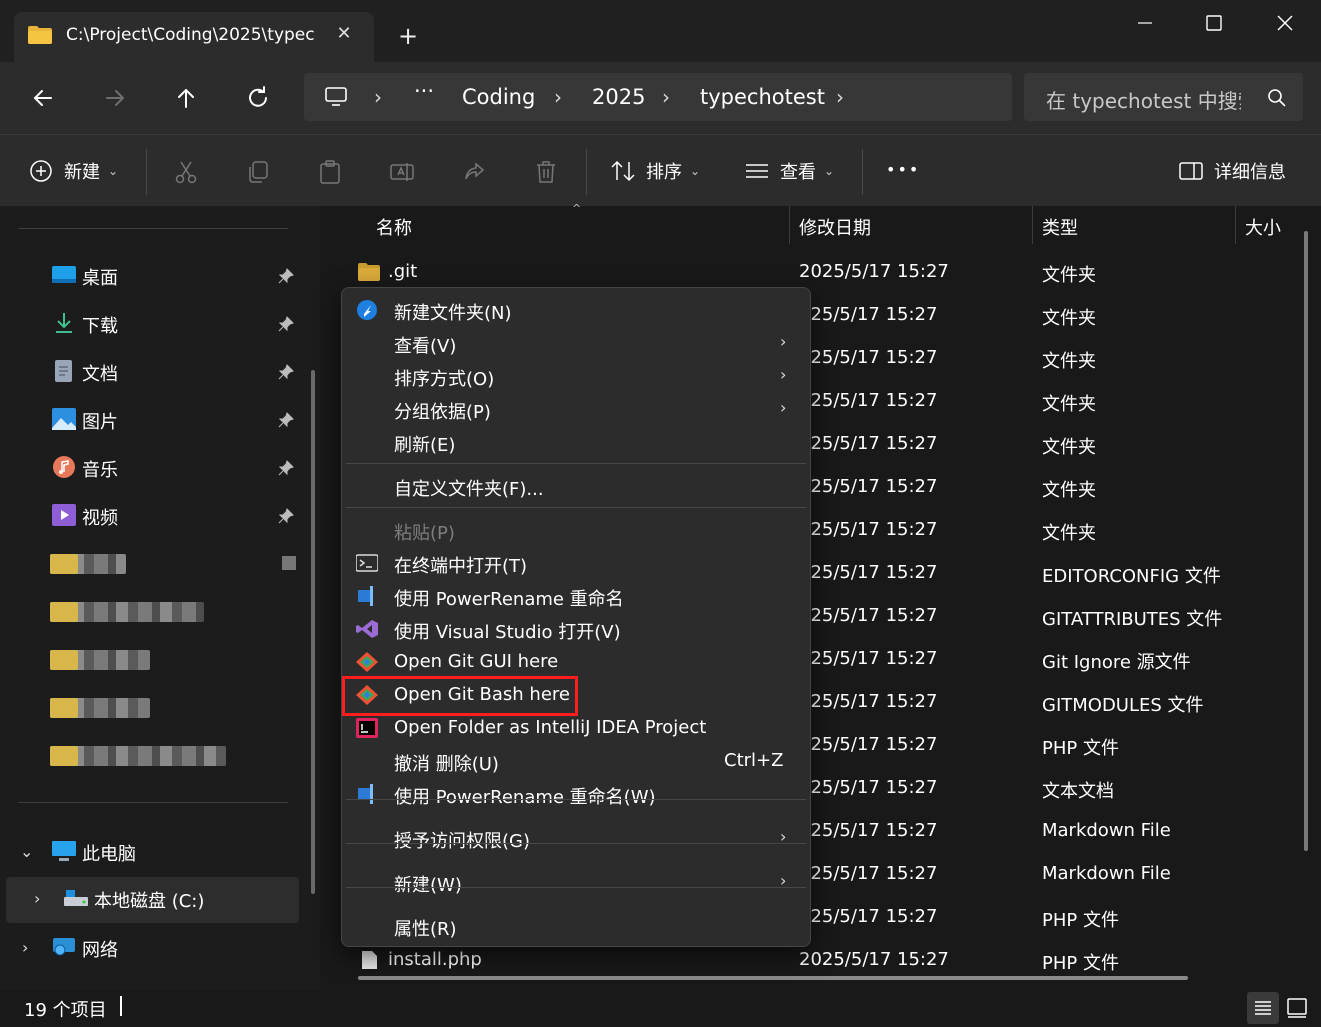 This screenshot has width=1321, height=1027. What do you see at coordinates (394, 227) in the screenshot?
I see `column-header-name: 名称` at bounding box center [394, 227].